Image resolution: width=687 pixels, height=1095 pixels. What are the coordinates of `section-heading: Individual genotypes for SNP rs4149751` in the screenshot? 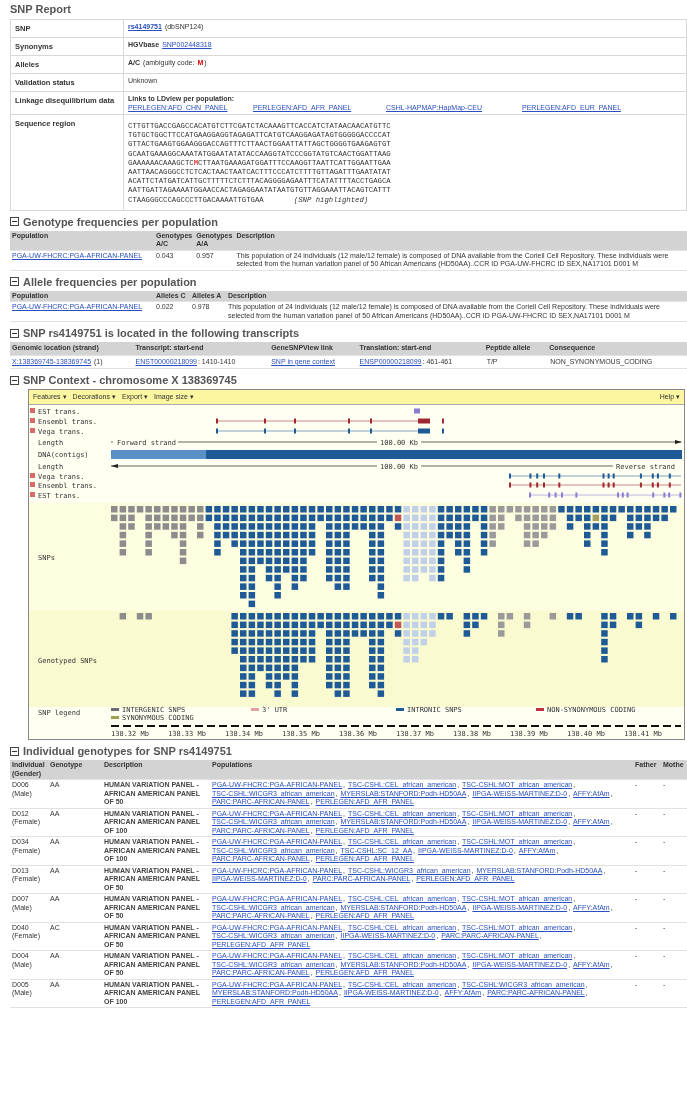 It's located at (127, 751).